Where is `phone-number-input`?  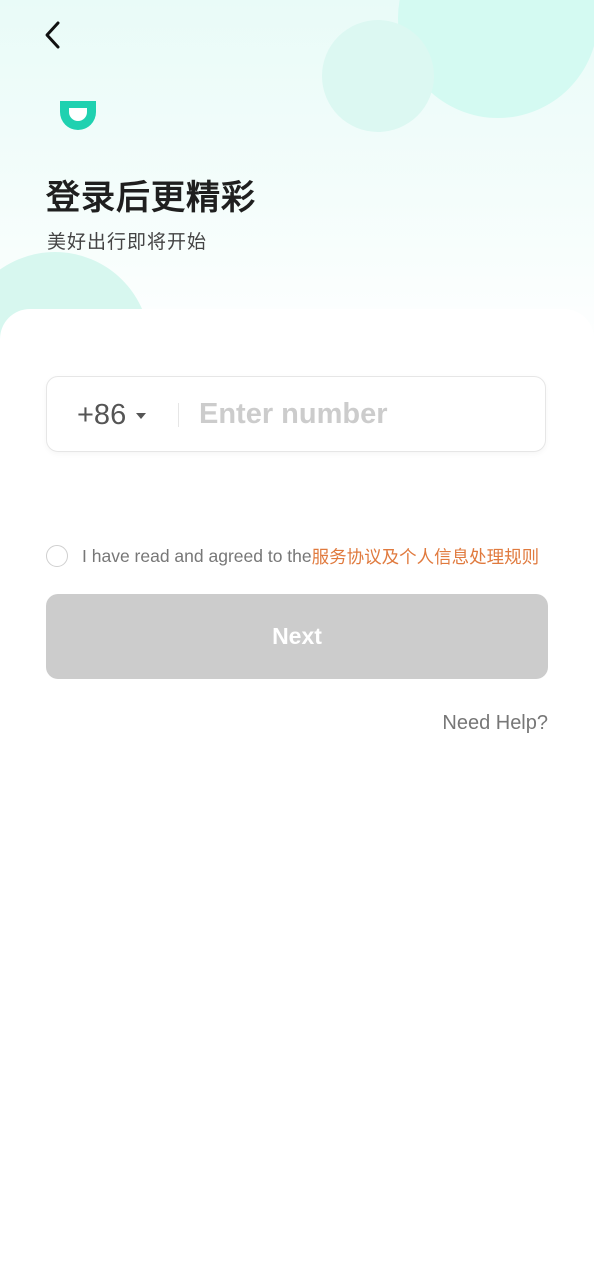 phone-number-input is located at coordinates (364, 414).